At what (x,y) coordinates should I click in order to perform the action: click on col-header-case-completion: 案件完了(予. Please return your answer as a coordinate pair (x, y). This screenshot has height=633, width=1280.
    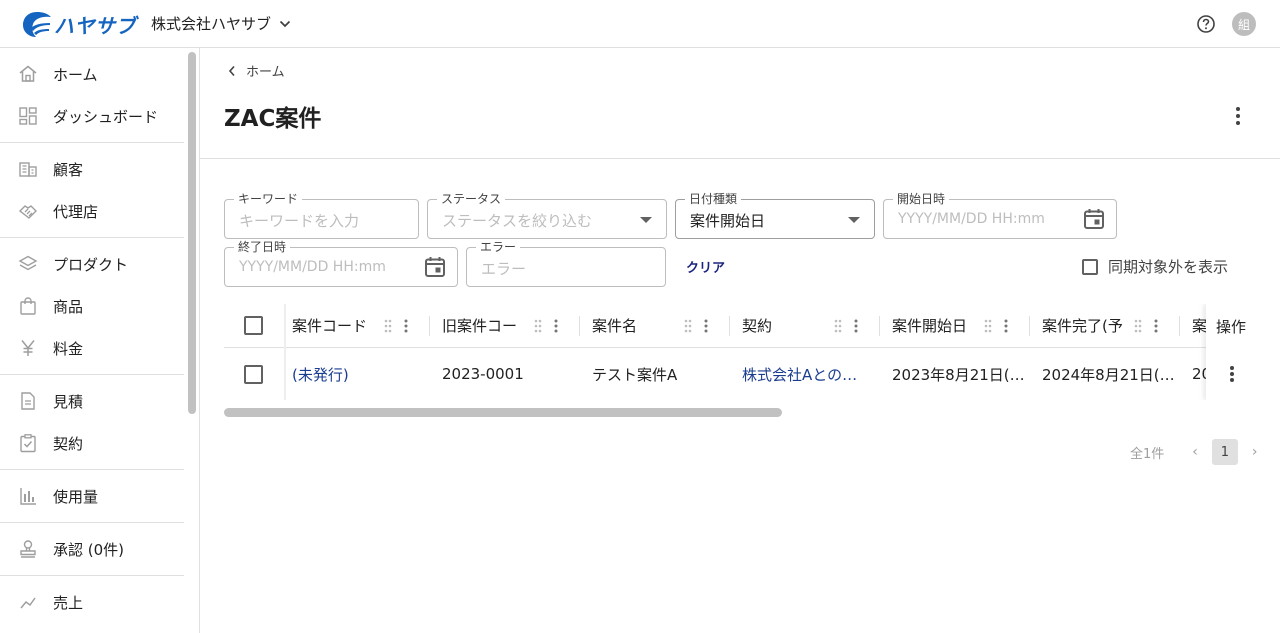
    Looking at the image, I should click on (1087, 325).